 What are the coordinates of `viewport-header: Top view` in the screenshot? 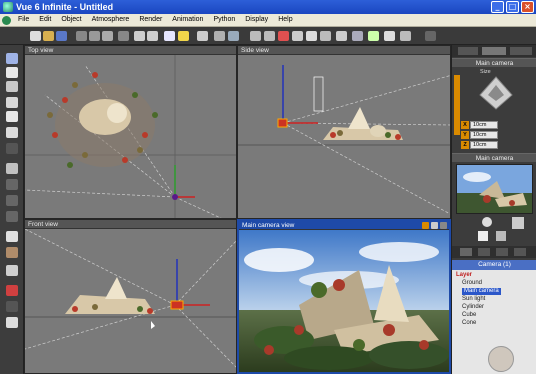 It's located at (130, 50).